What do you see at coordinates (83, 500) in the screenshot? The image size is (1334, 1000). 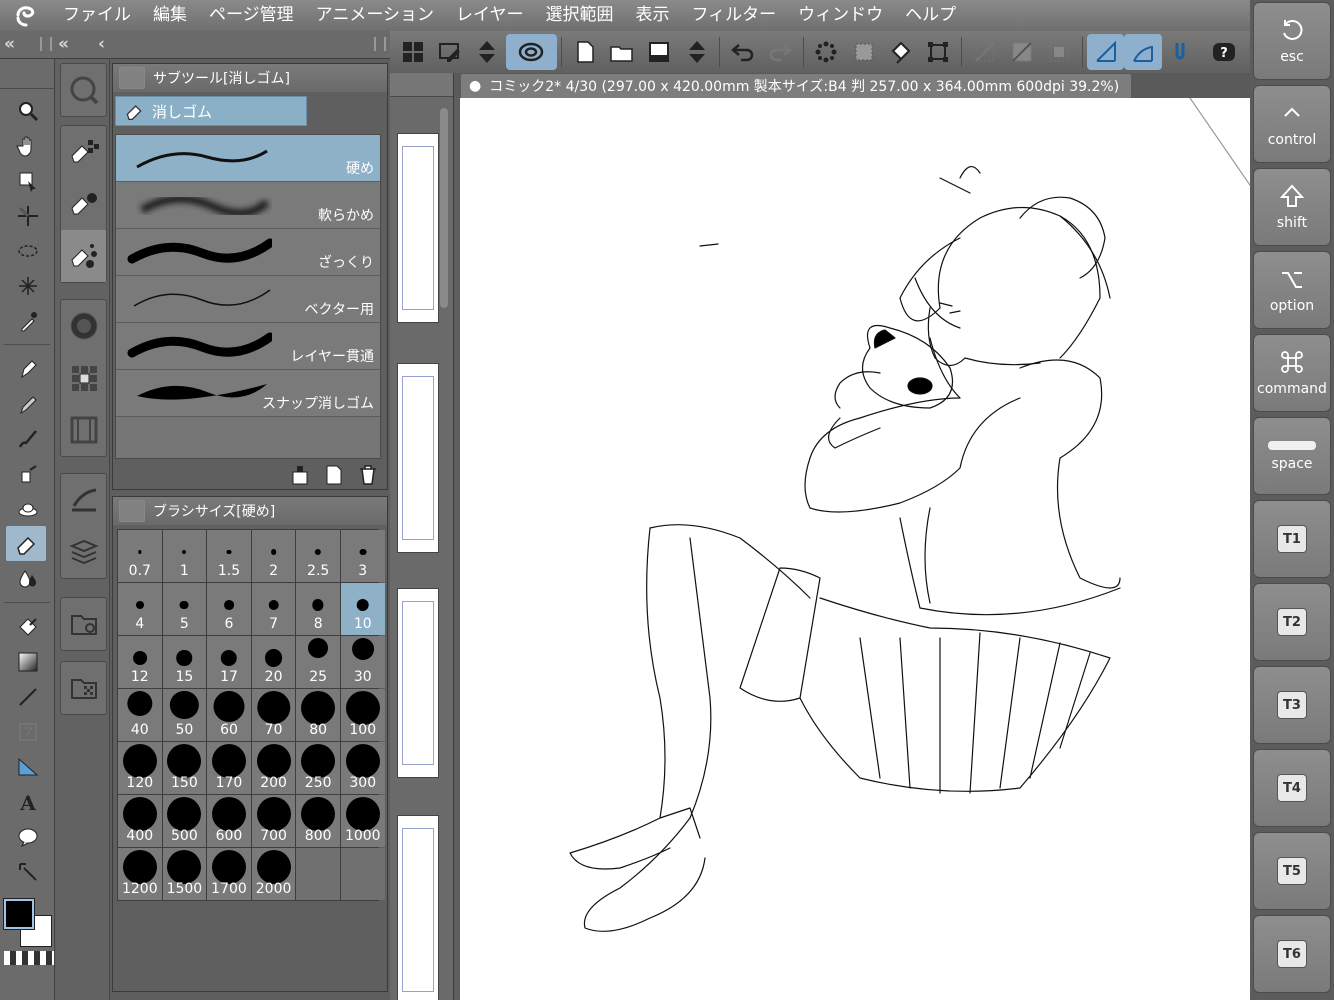 I see `layer-property-icon` at bounding box center [83, 500].